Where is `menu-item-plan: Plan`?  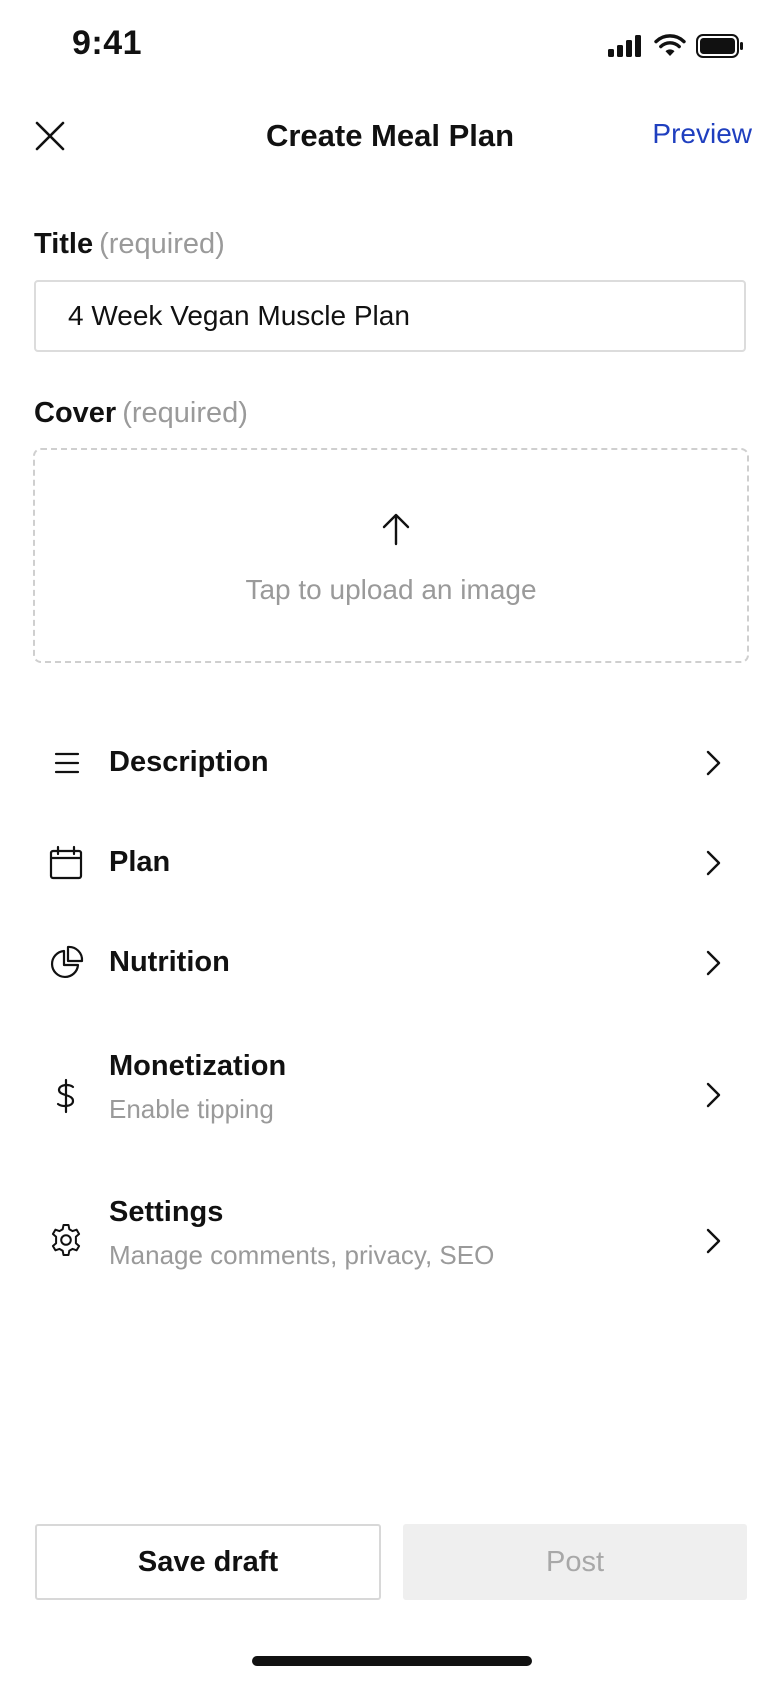
menu-item-plan: Plan is located at coordinates (390, 863).